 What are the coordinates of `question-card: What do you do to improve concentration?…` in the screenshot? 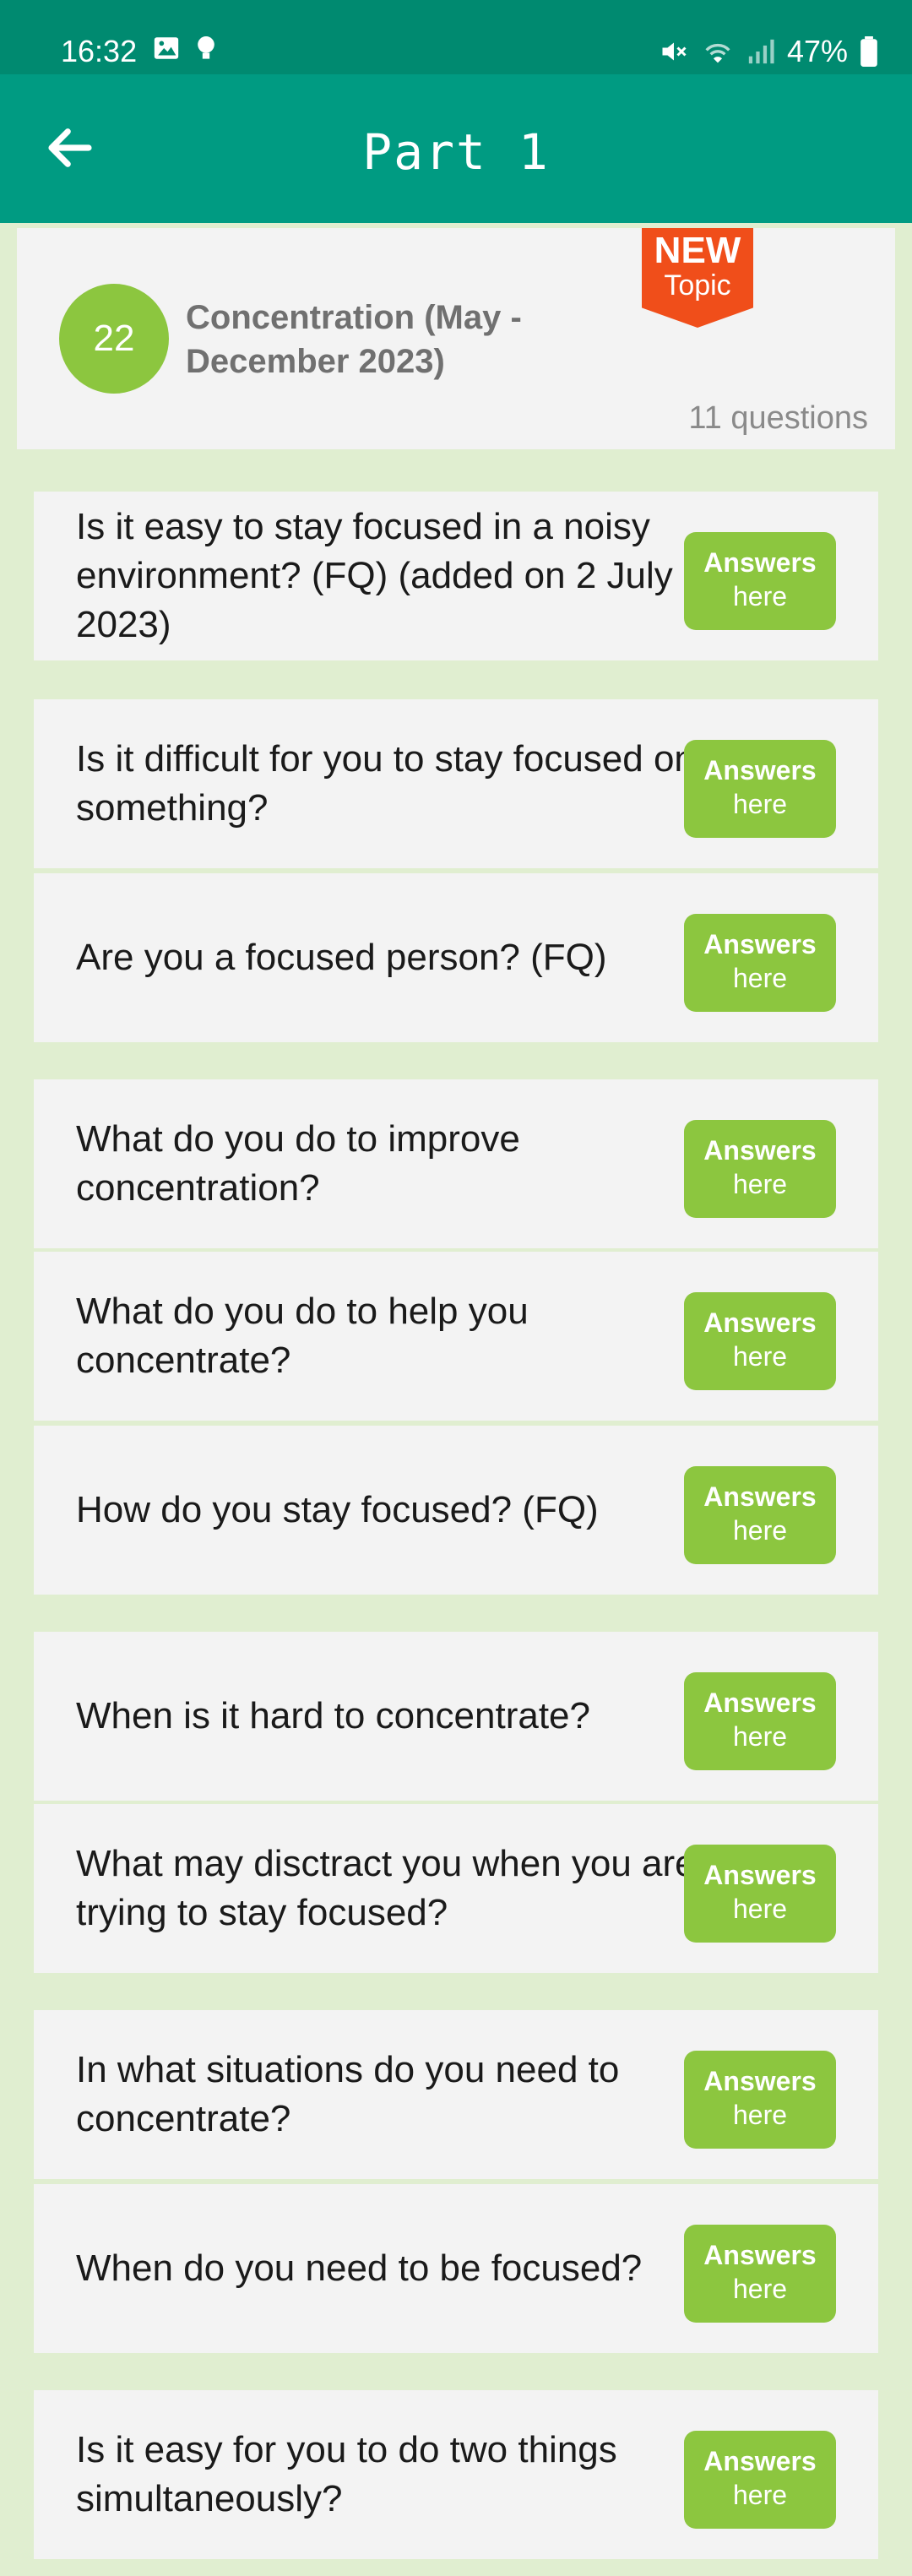 It's located at (456, 1163).